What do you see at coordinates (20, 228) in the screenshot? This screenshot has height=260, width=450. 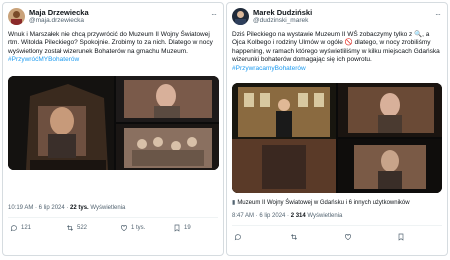 I see `reply-button: 121` at bounding box center [20, 228].